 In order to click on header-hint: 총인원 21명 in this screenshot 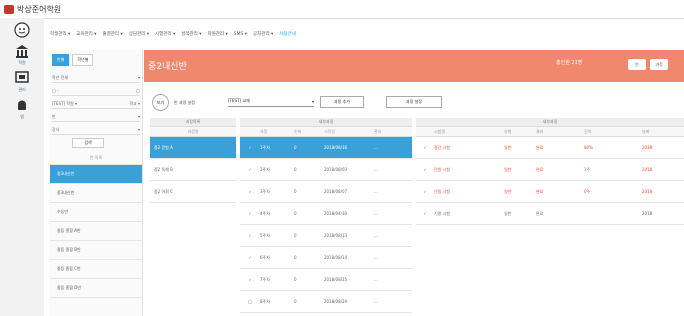, I will do `click(569, 63)`.